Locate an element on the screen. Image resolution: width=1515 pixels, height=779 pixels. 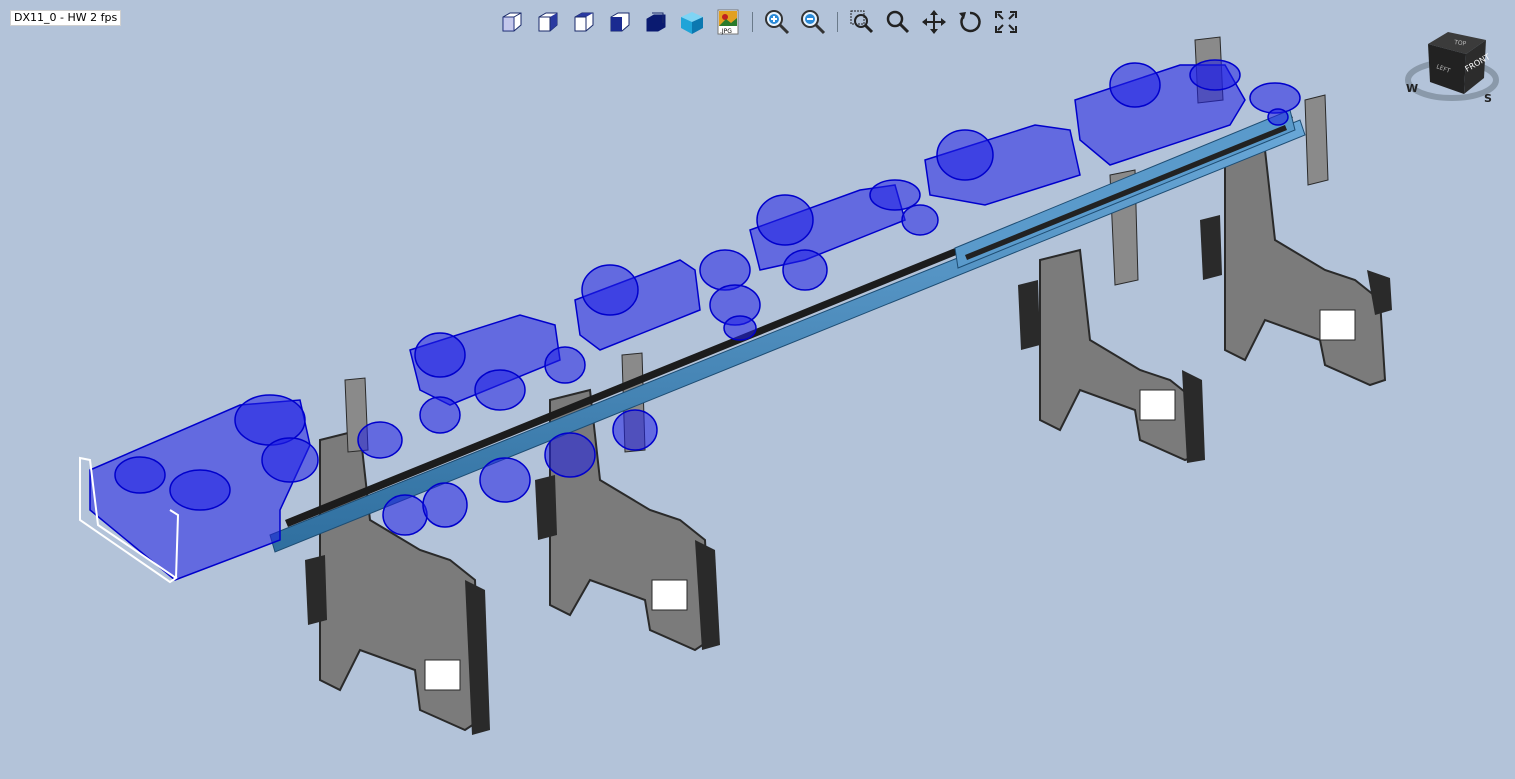
view-cube-3-button is located at coordinates (584, 22).